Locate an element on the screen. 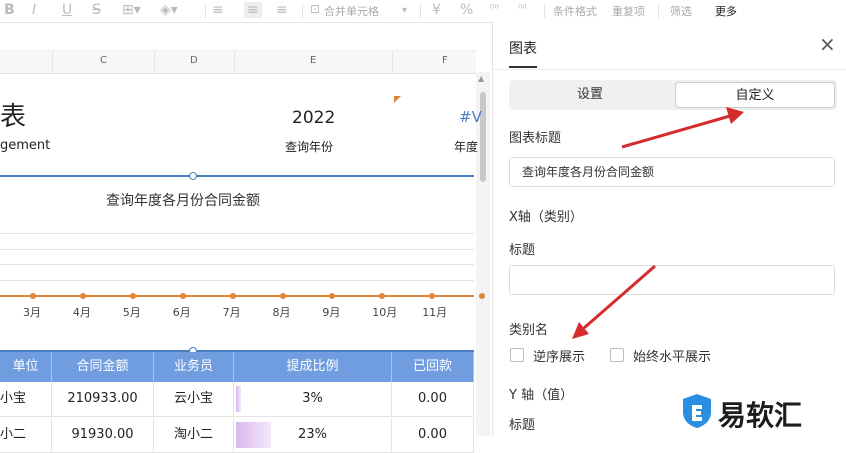  arrow-to-custom-tab is located at coordinates (682, 128).